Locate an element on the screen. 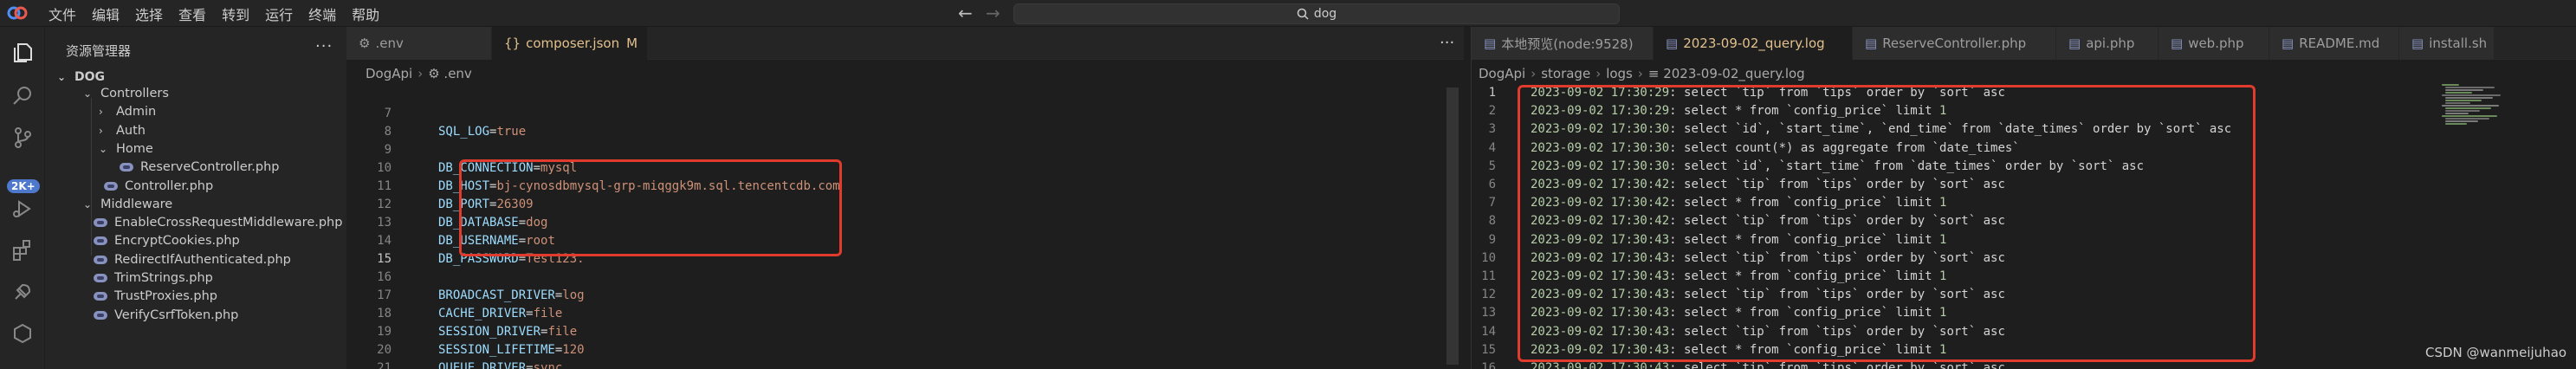 The height and width of the screenshot is (369, 2576). search-sidebar-icon is located at coordinates (22, 96).